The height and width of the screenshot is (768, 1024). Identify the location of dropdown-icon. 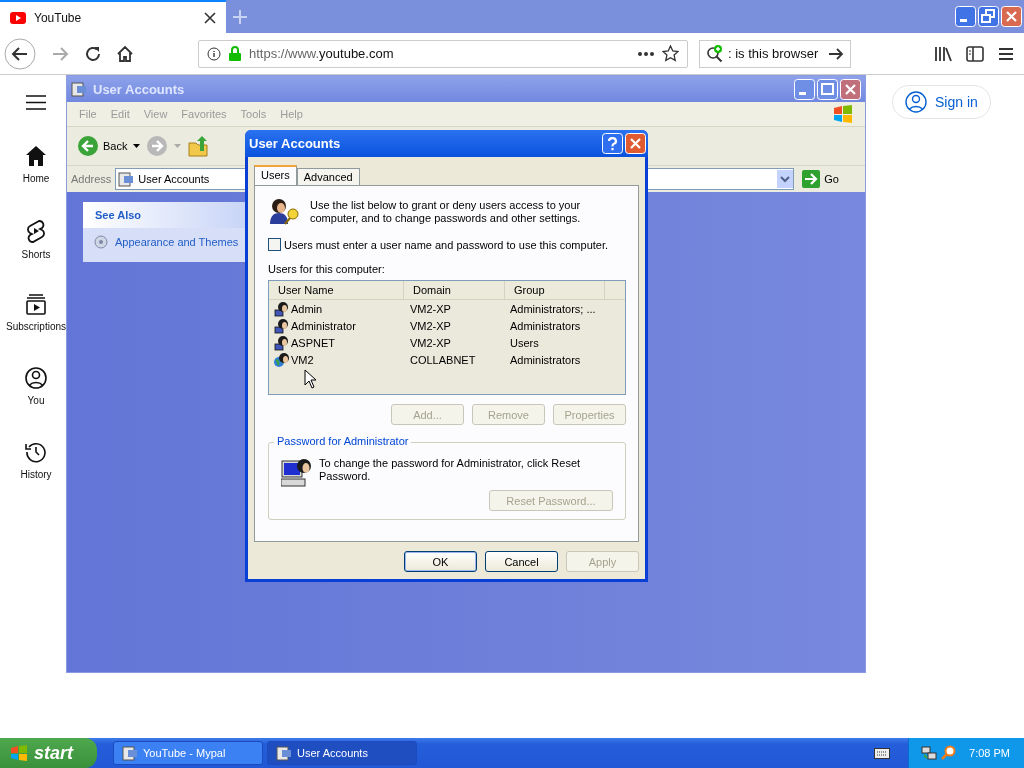
(785, 179).